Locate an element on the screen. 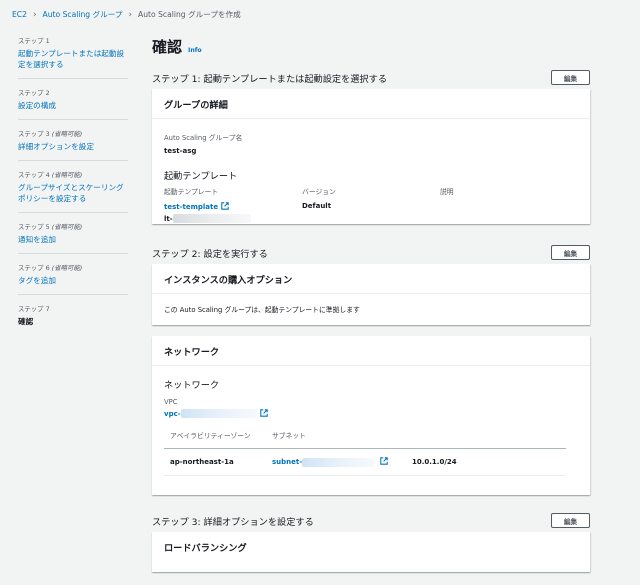  purchase-text: この Auto Scaling グループは、起動テンプレートに準拠します is located at coordinates (262, 310).